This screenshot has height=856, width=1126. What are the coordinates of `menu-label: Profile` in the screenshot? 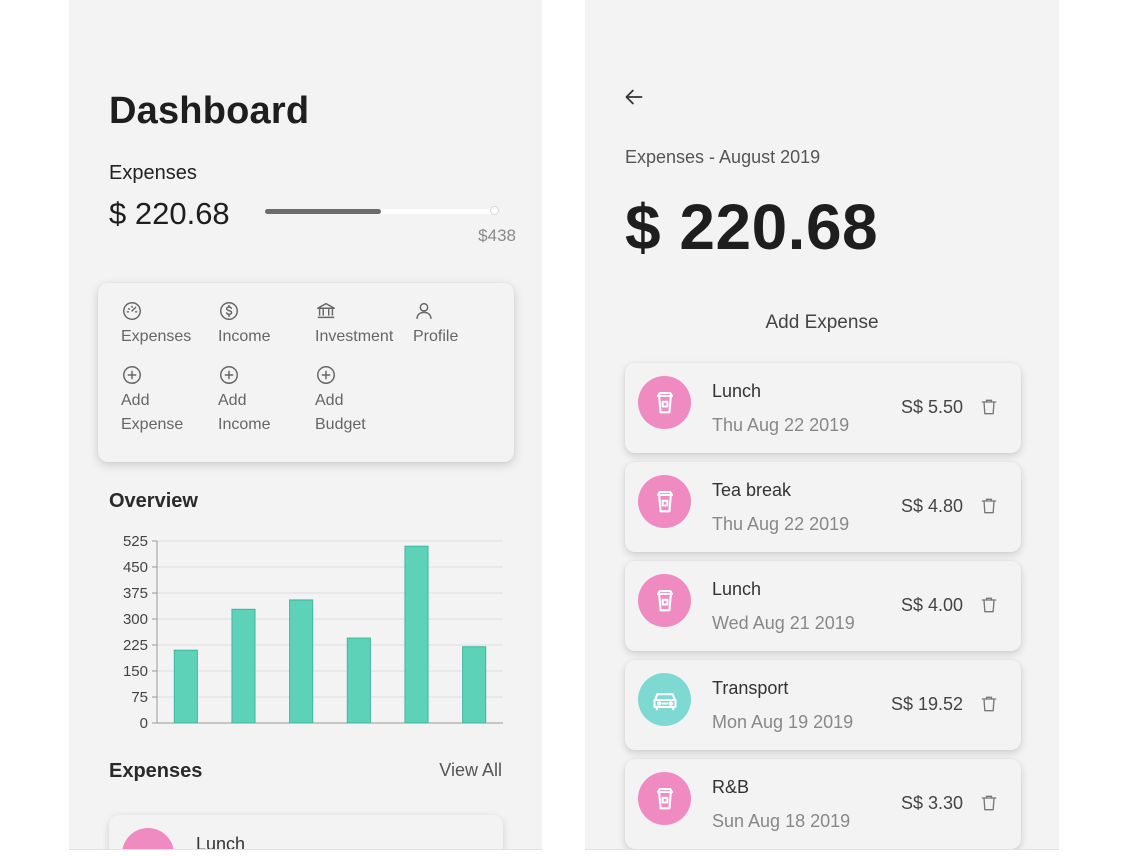 It's located at (436, 336).